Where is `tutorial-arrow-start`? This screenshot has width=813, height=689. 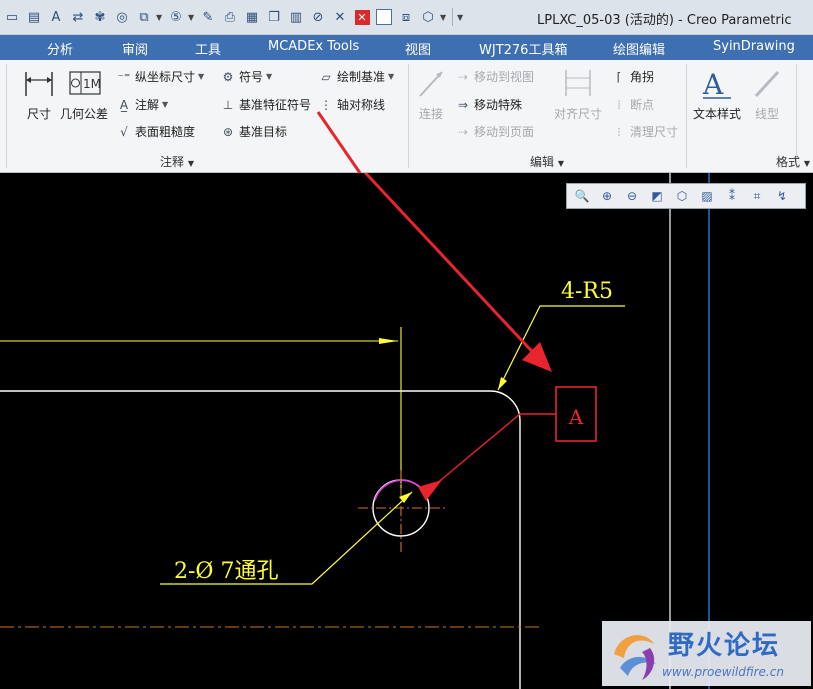 tutorial-arrow-start is located at coordinates (339, 142).